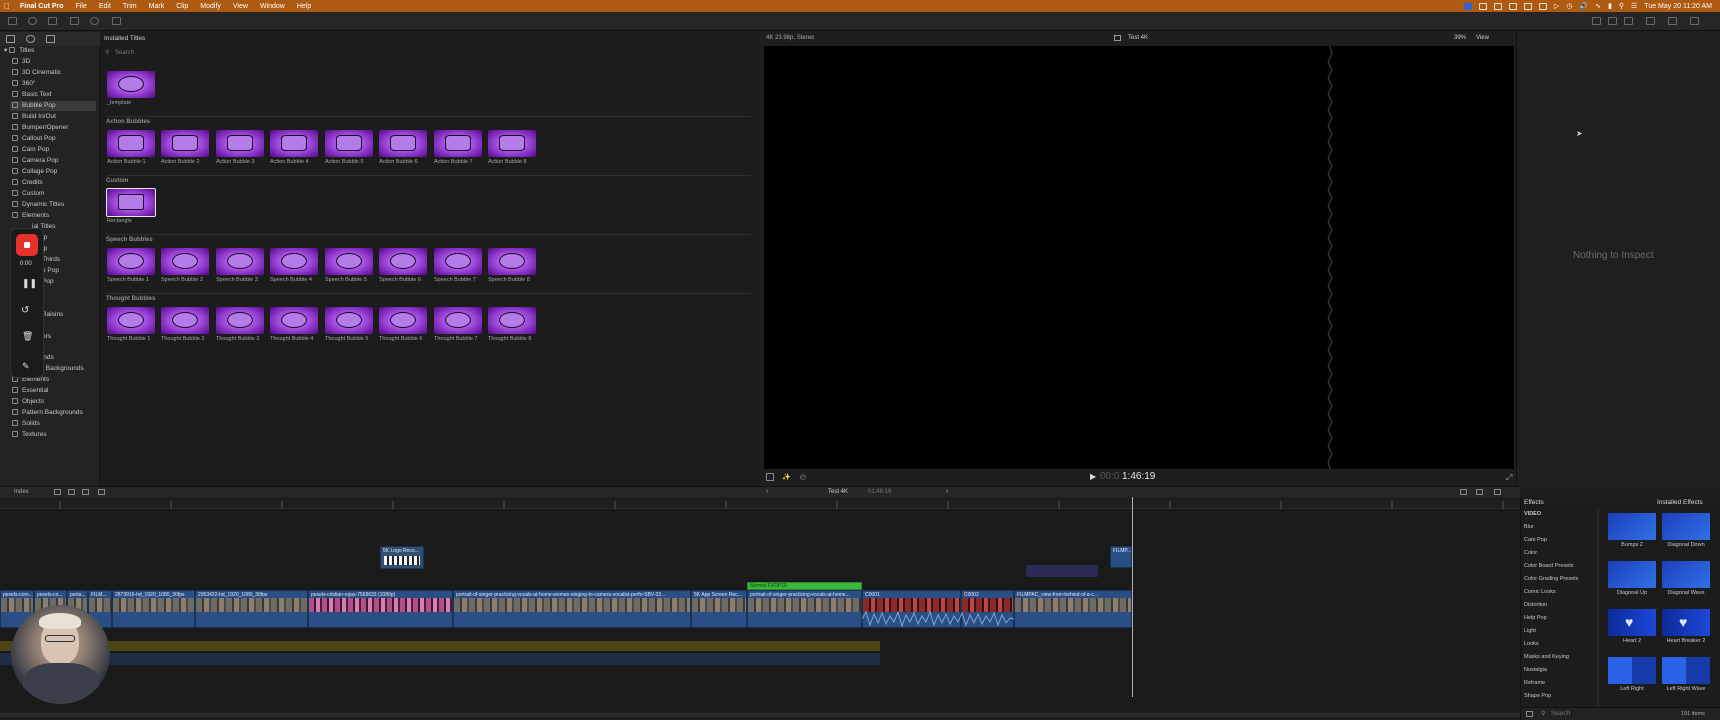 This screenshot has width=1720, height=720. What do you see at coordinates (153, 609) in the screenshot?
I see `timeline-clip: 2873916-hd_1920_1080_30fps` at bounding box center [153, 609].